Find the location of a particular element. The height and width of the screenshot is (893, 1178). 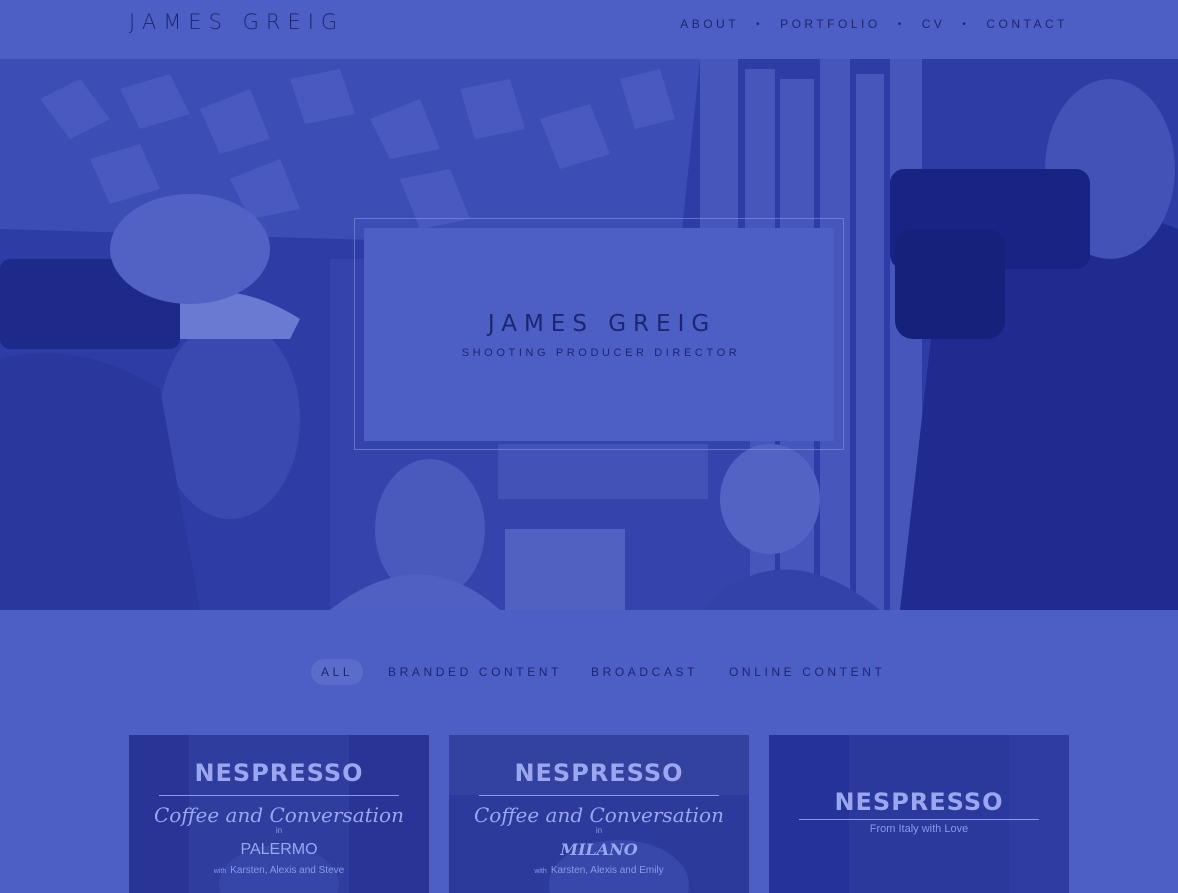

card-city: PALERMO is located at coordinates (279, 849).